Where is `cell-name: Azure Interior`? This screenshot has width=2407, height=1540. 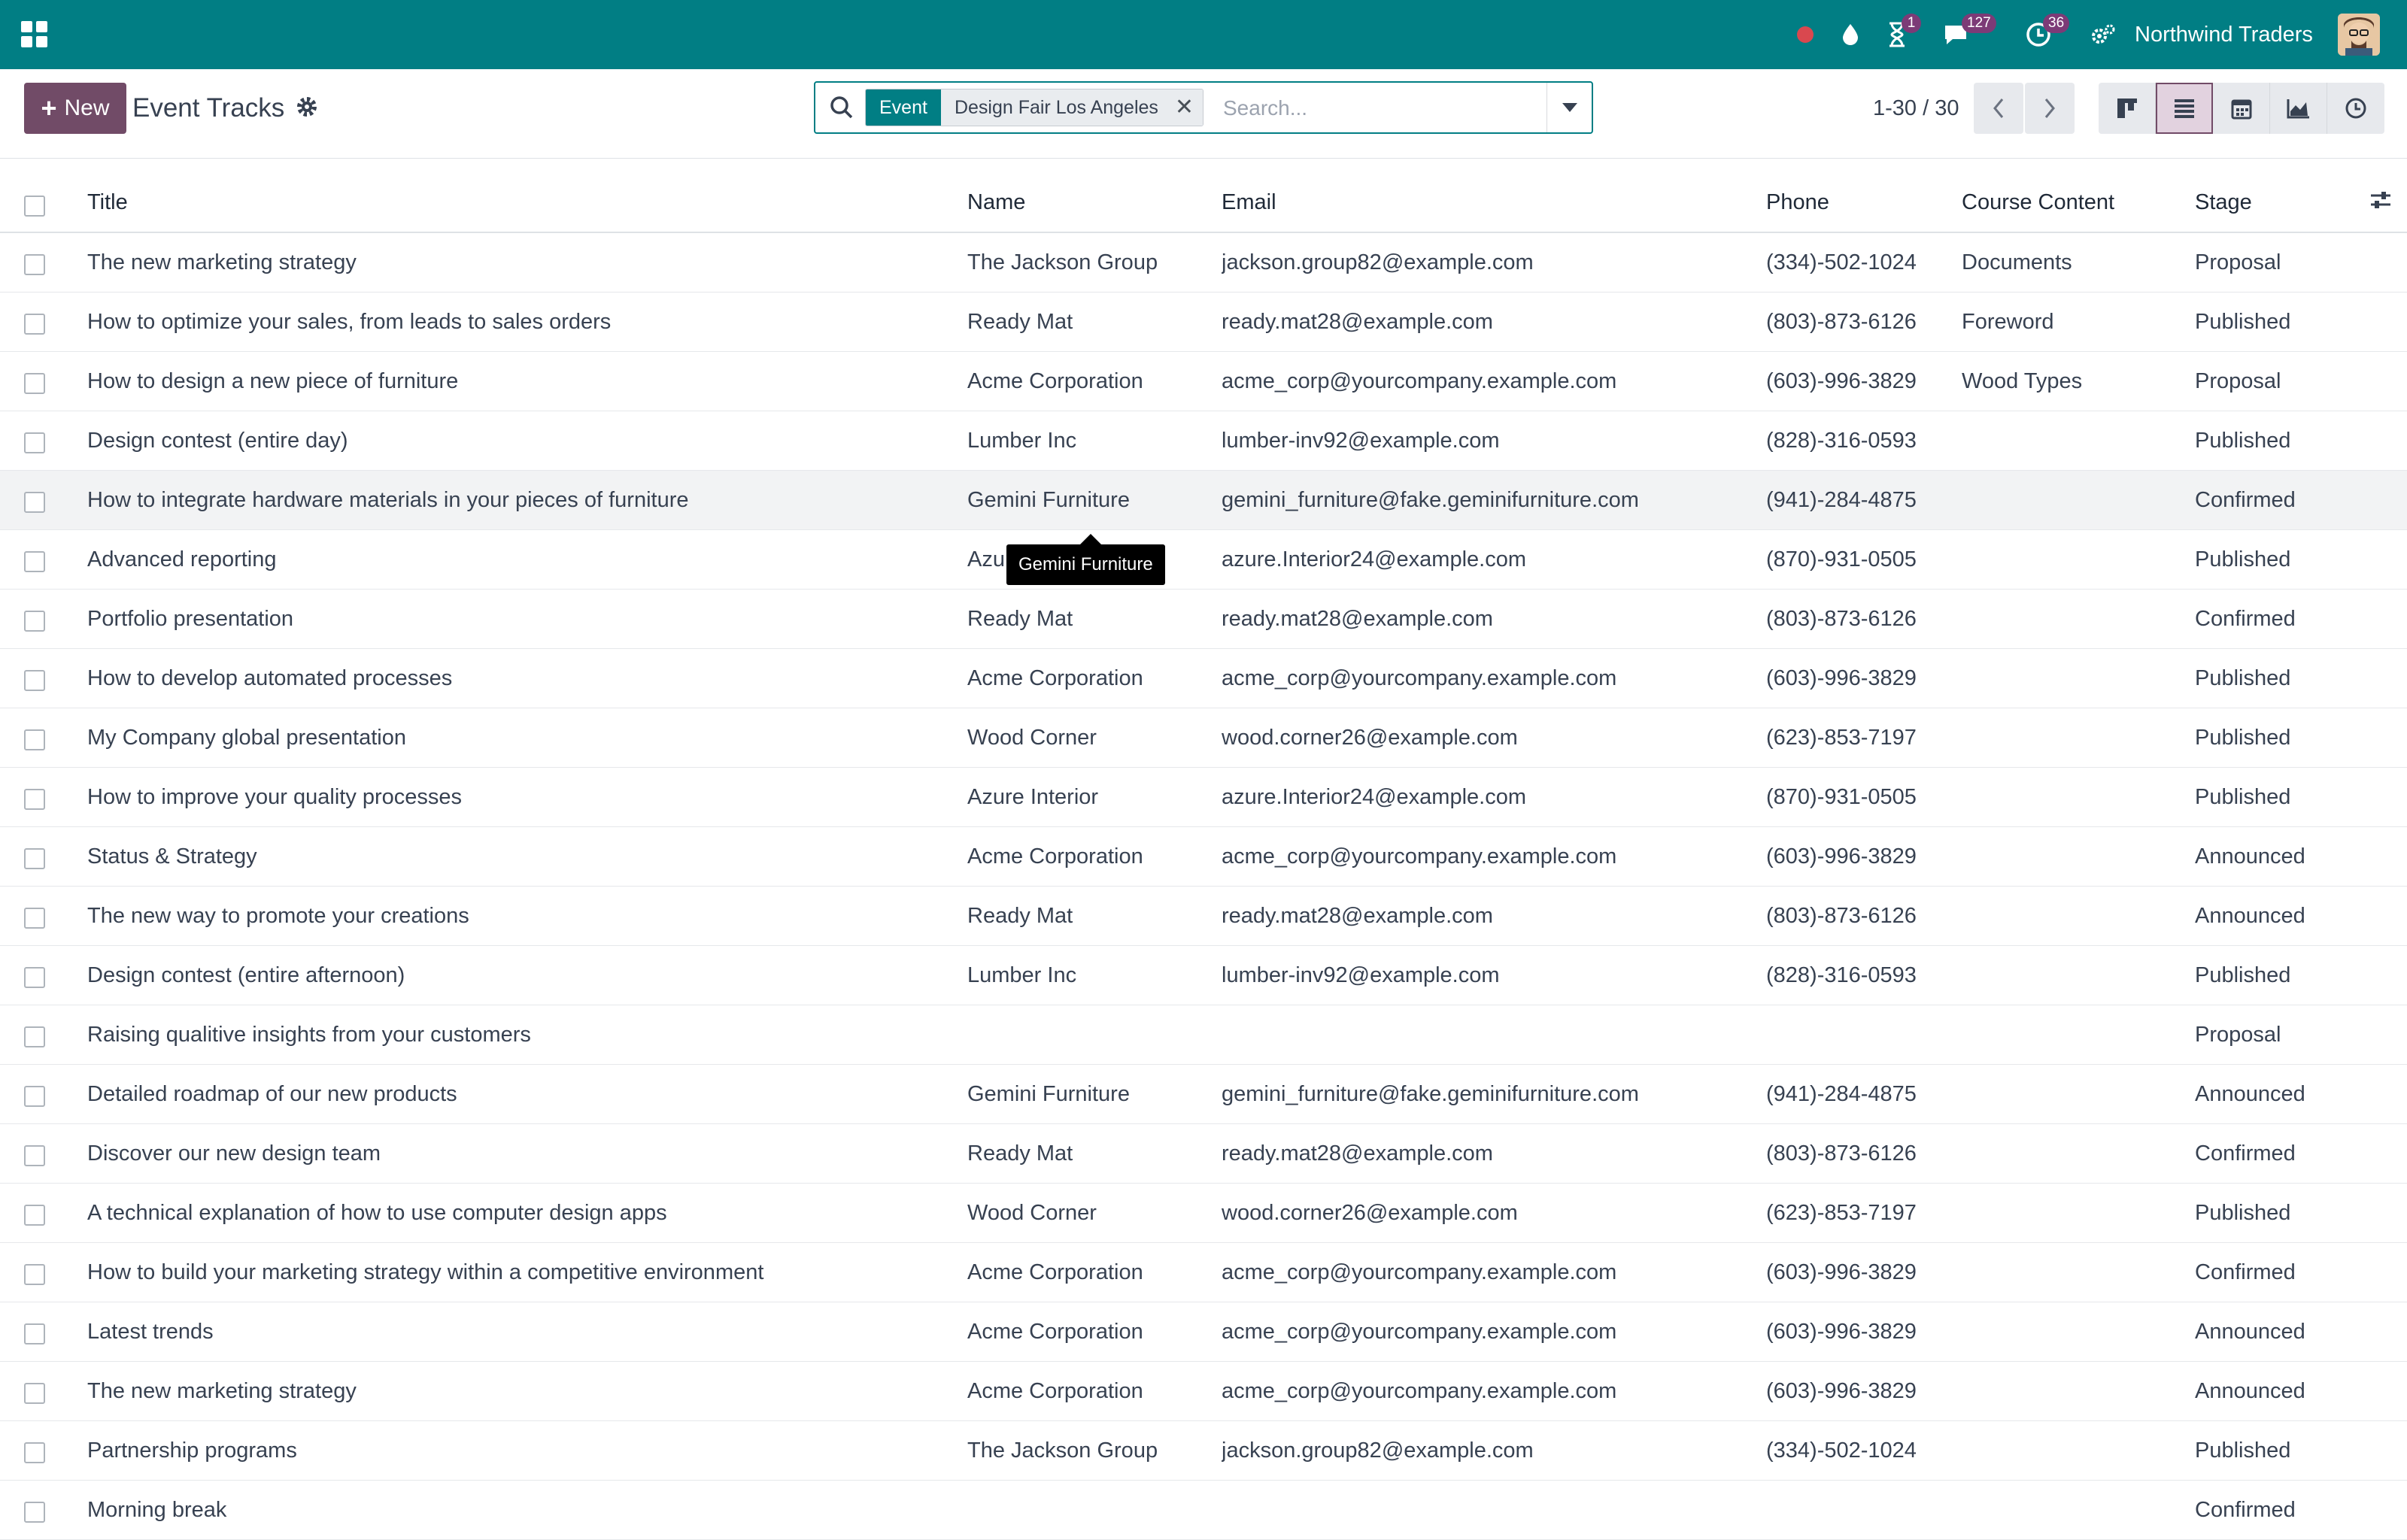 cell-name: Azure Interior is located at coordinates (1087, 797).